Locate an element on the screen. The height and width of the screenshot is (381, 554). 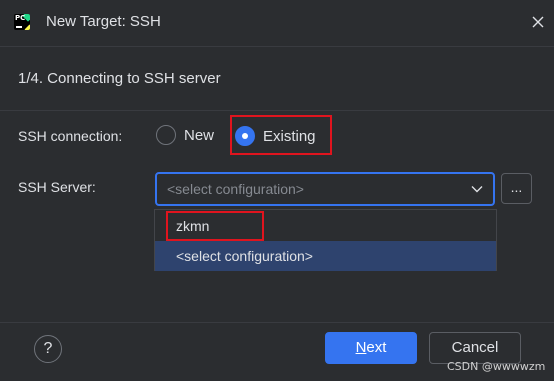
next-button: Next is located at coordinates (371, 348).